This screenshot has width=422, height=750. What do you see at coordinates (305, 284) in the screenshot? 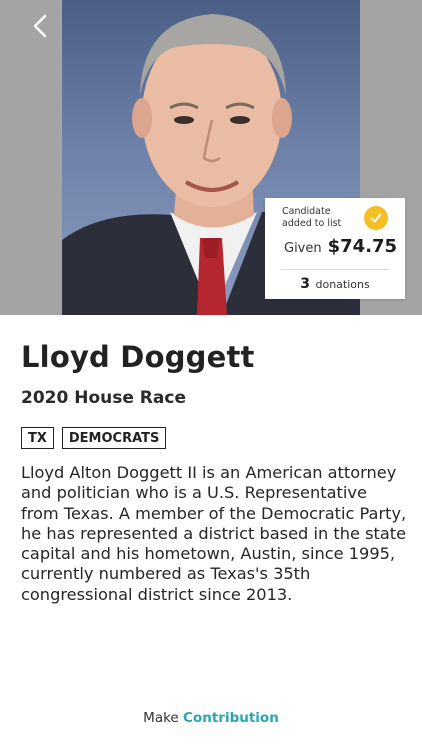
I see `donations-count: 3` at bounding box center [305, 284].